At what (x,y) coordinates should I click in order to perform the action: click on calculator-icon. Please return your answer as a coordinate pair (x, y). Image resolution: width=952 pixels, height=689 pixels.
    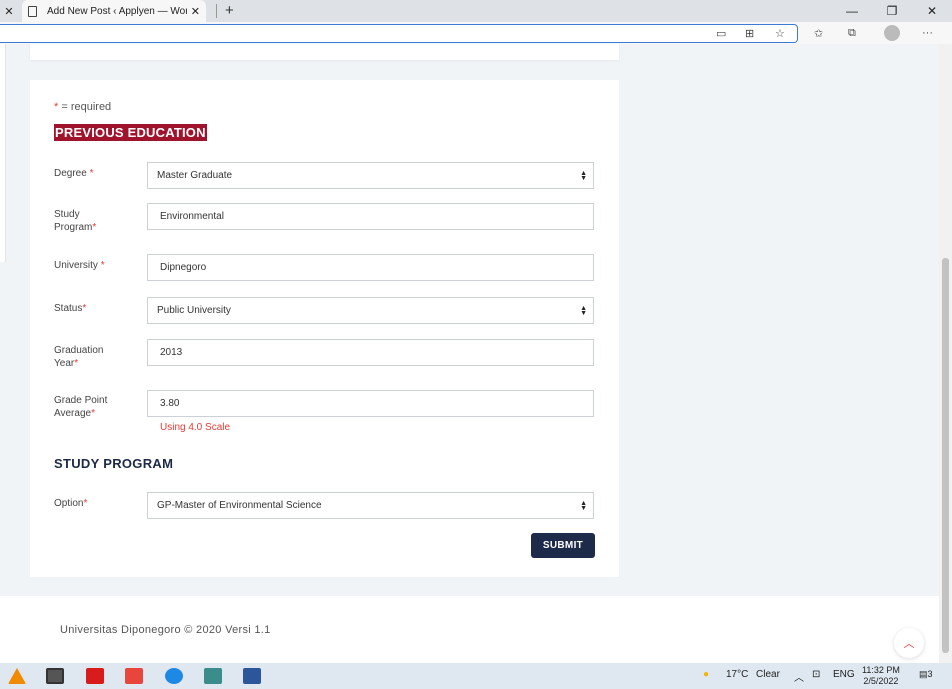
    Looking at the image, I should click on (55, 676).